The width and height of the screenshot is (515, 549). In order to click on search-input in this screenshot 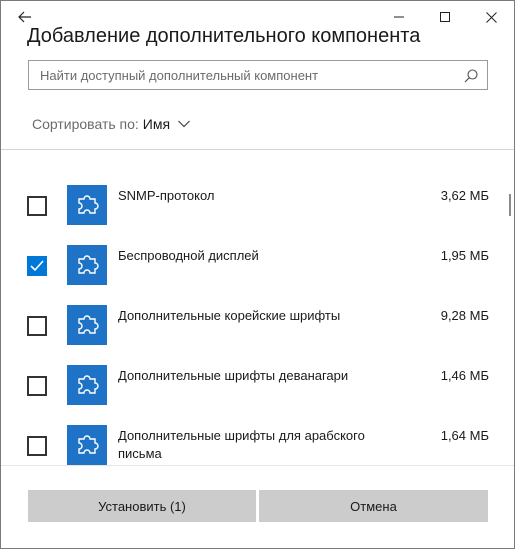, I will do `click(239, 75)`.